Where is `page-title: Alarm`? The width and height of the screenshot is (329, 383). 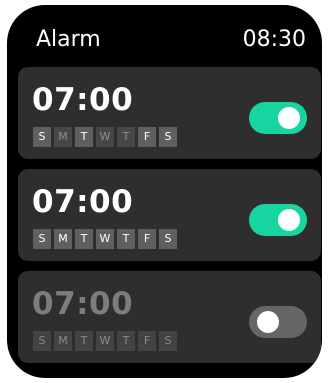 page-title: Alarm is located at coordinates (68, 39).